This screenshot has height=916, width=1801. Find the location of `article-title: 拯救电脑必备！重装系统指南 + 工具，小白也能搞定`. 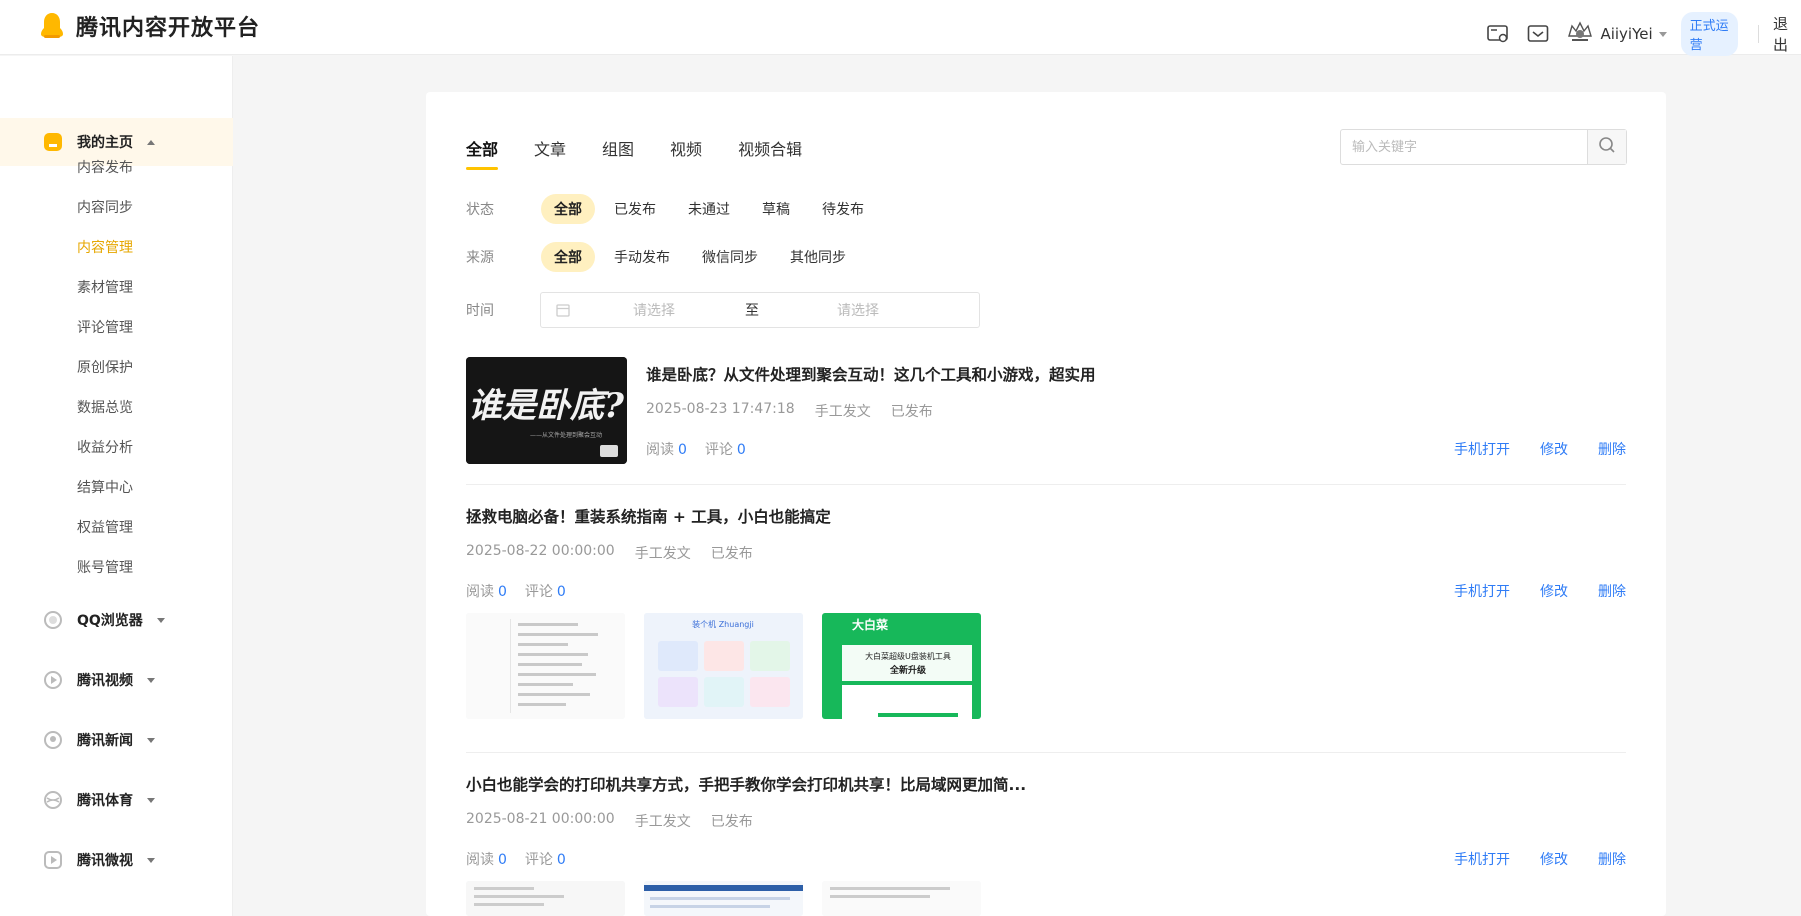

article-title: 拯救电脑必备！重装系统指南 + 工具，小白也能搞定 is located at coordinates (648, 516).